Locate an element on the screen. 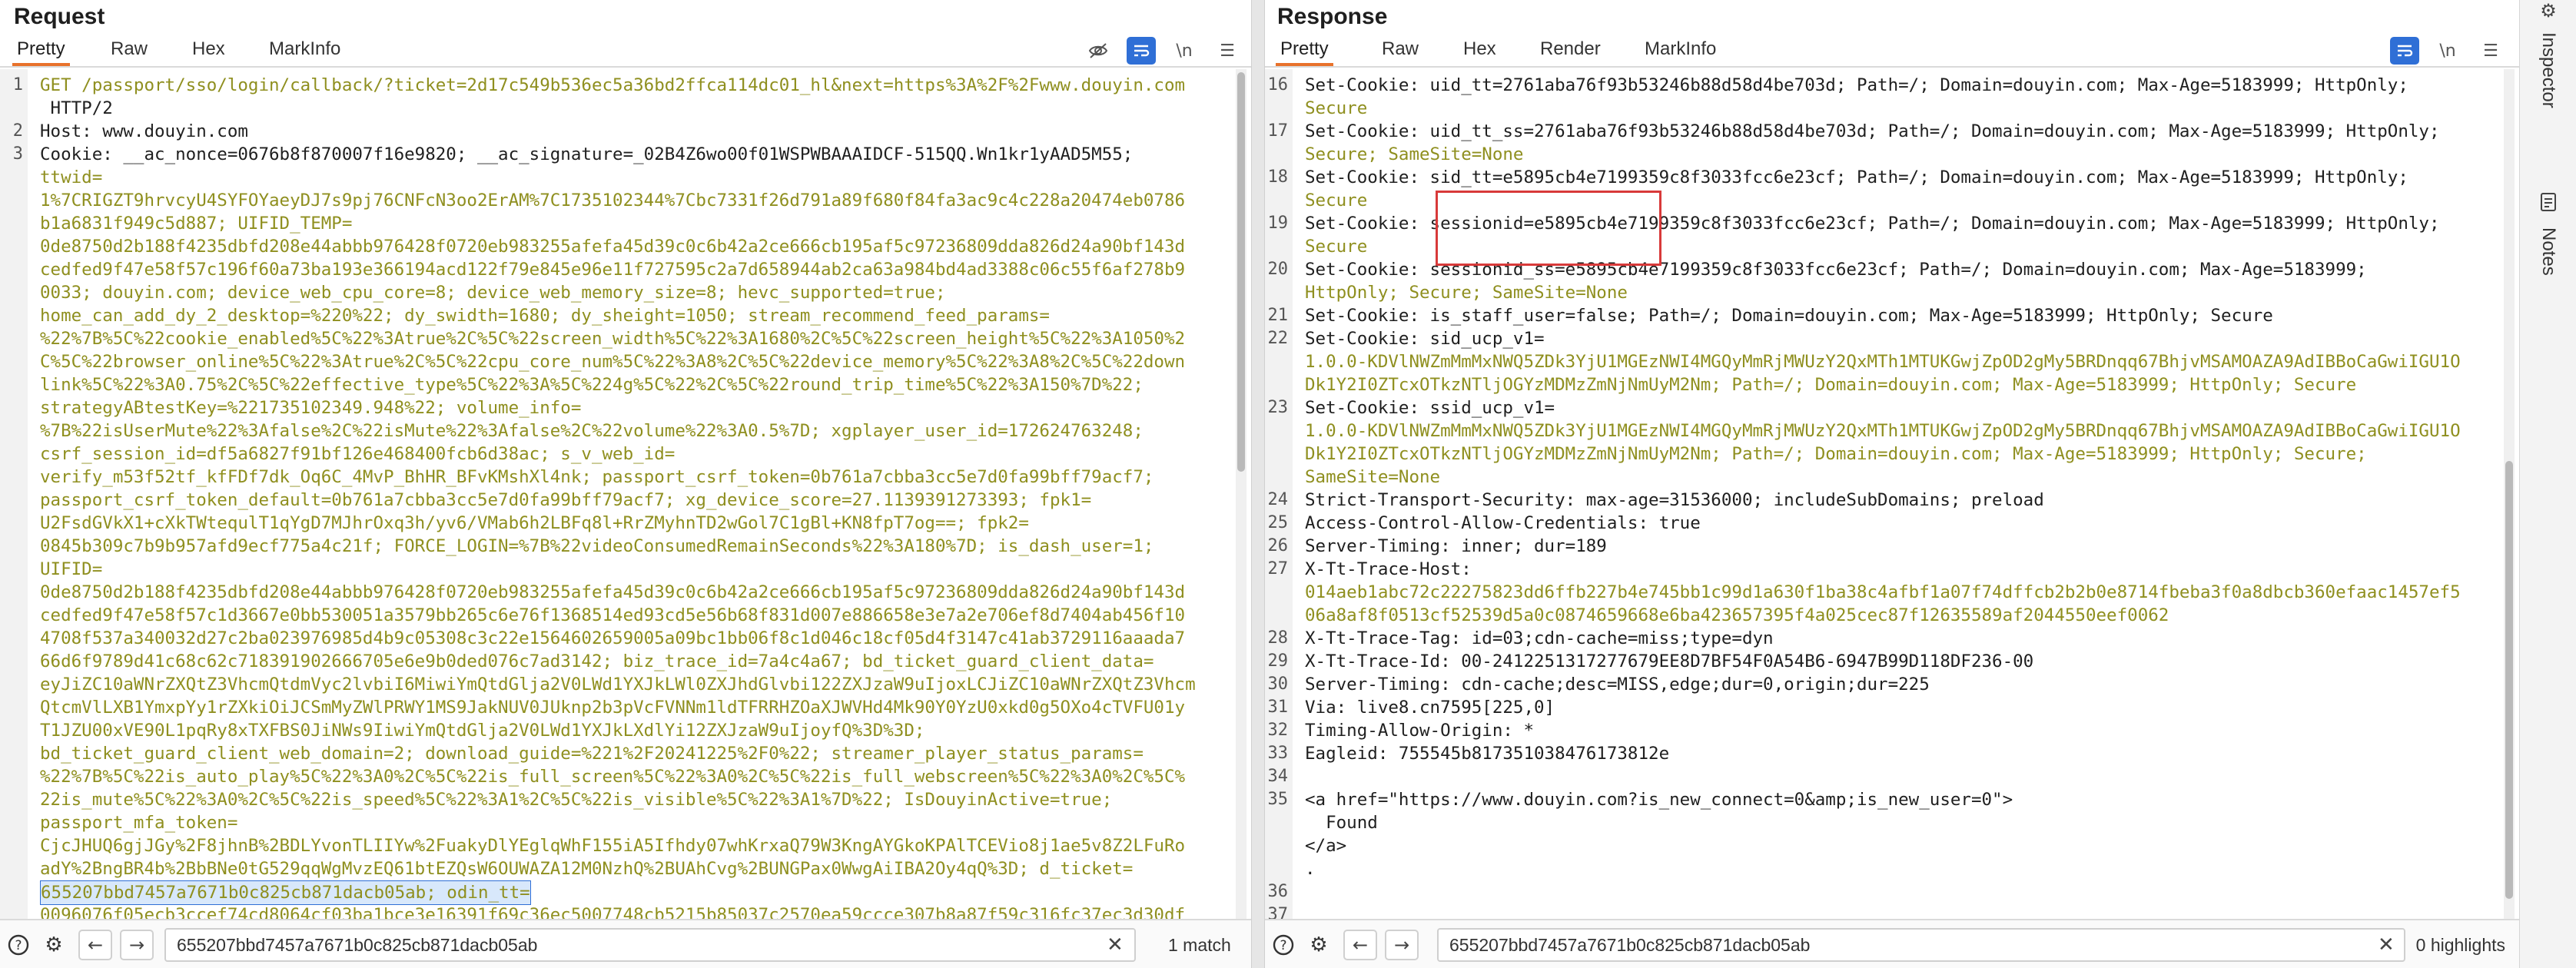 This screenshot has width=2576, height=968. request-tab-raw: Raw is located at coordinates (129, 50).